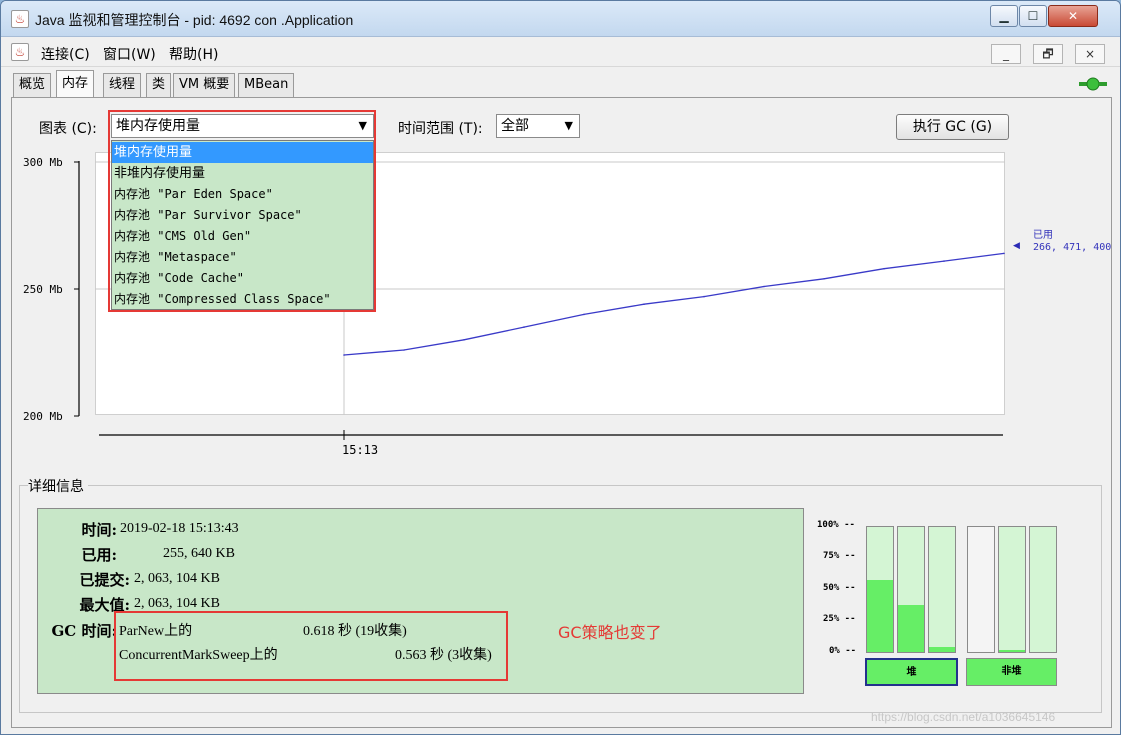 Image resolution: width=1121 pixels, height=735 pixels. What do you see at coordinates (836, 525) in the screenshot?
I see `pct-label: 100% --` at bounding box center [836, 525].